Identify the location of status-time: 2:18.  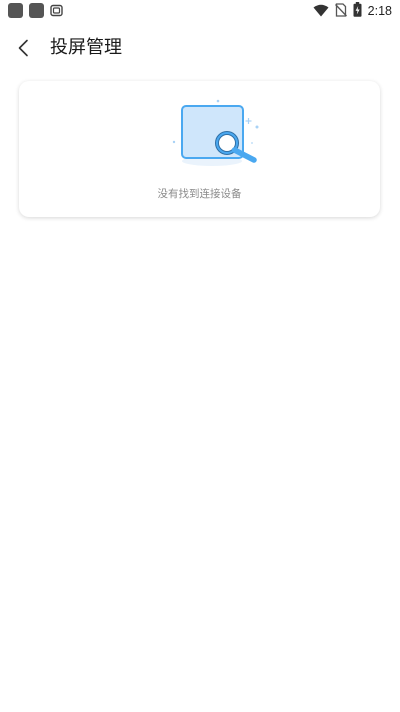
(379, 11).